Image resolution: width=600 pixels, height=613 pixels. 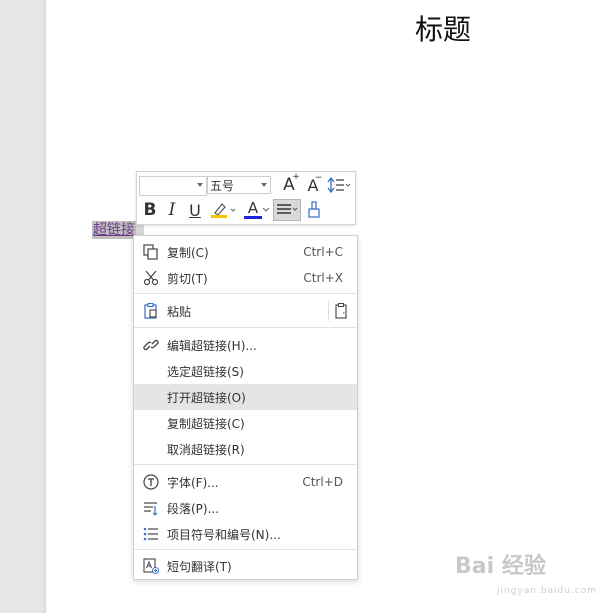 I want to click on hyperlink-text: 超链接, so click(x=114, y=230).